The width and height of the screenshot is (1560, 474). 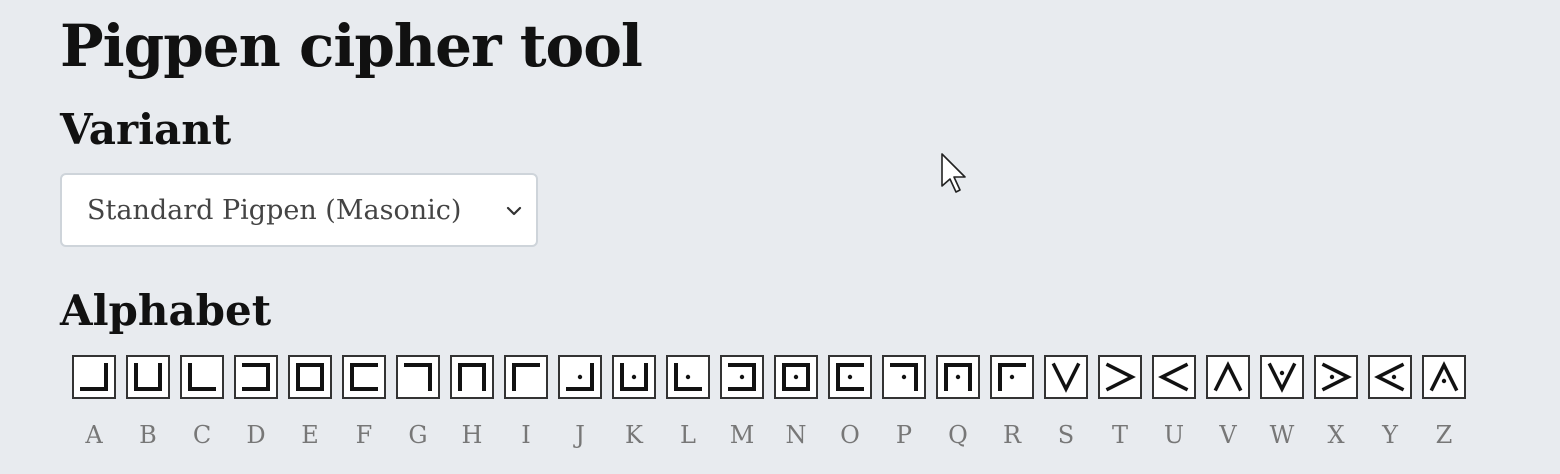 I want to click on pigpen-glyph-t, so click(x=1120, y=377).